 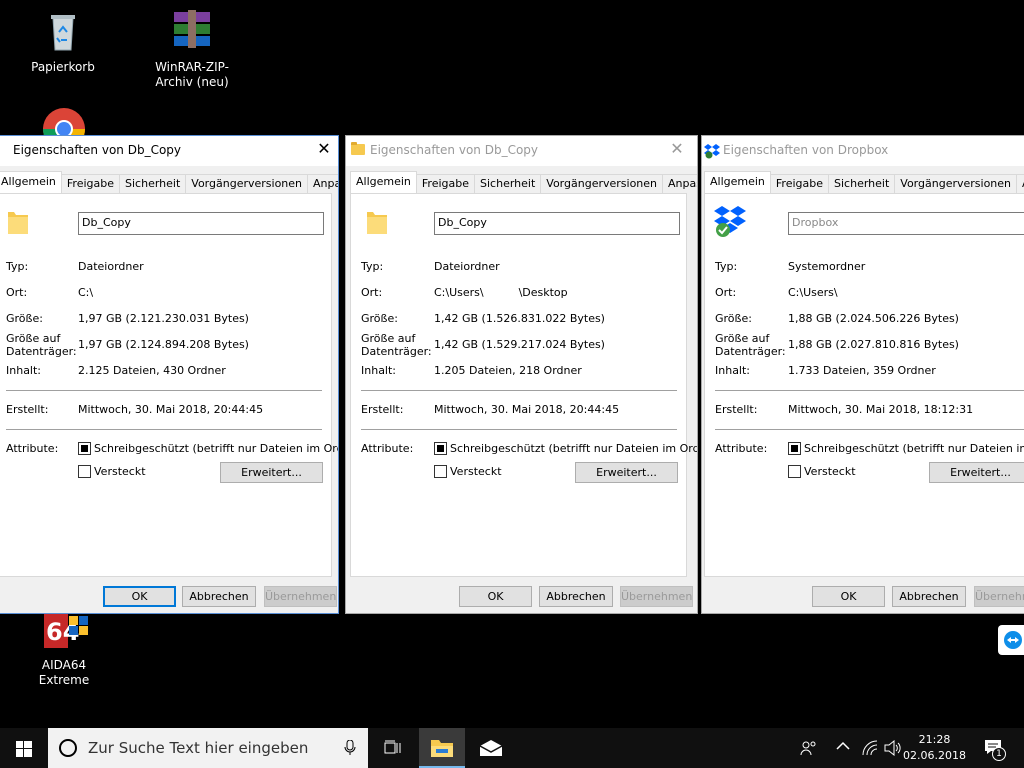 I want to click on notification-count-badge: 1, so click(x=999, y=754).